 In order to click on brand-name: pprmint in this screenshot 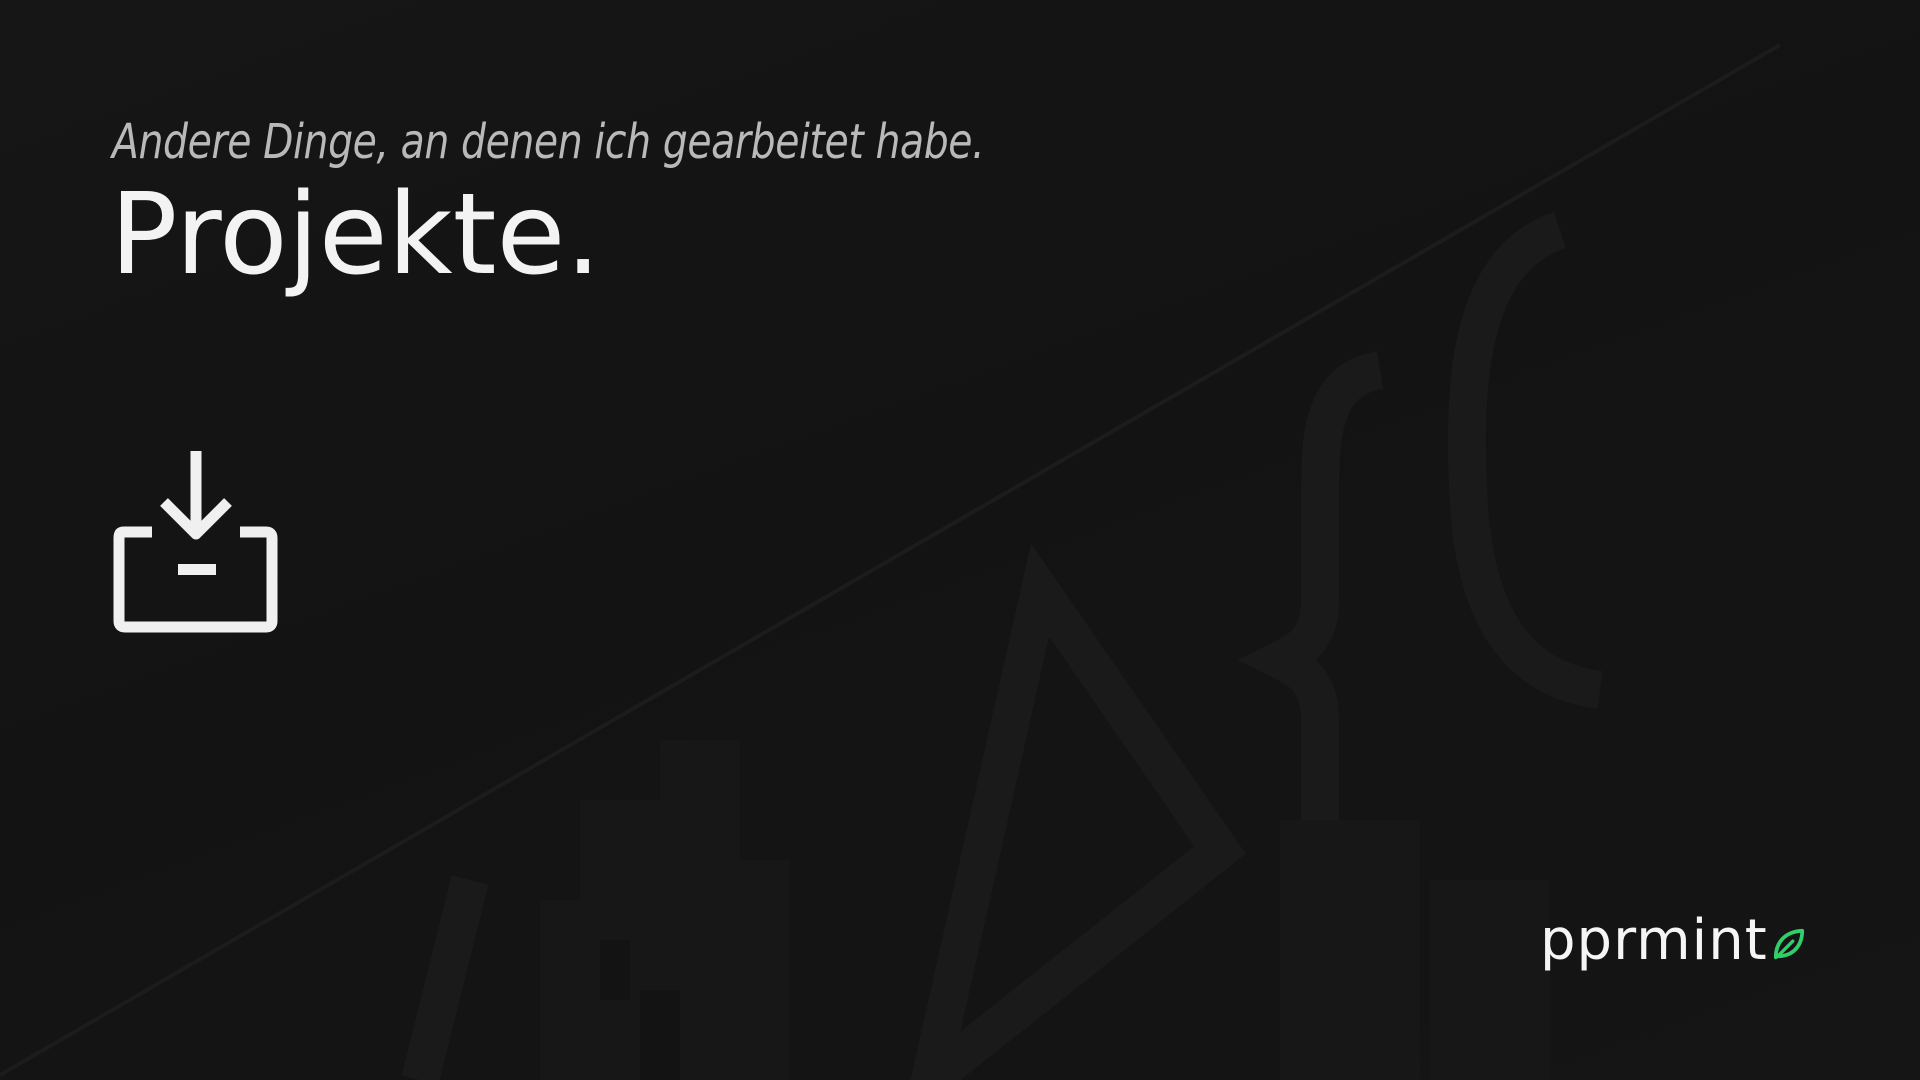, I will do `click(1654, 940)`.